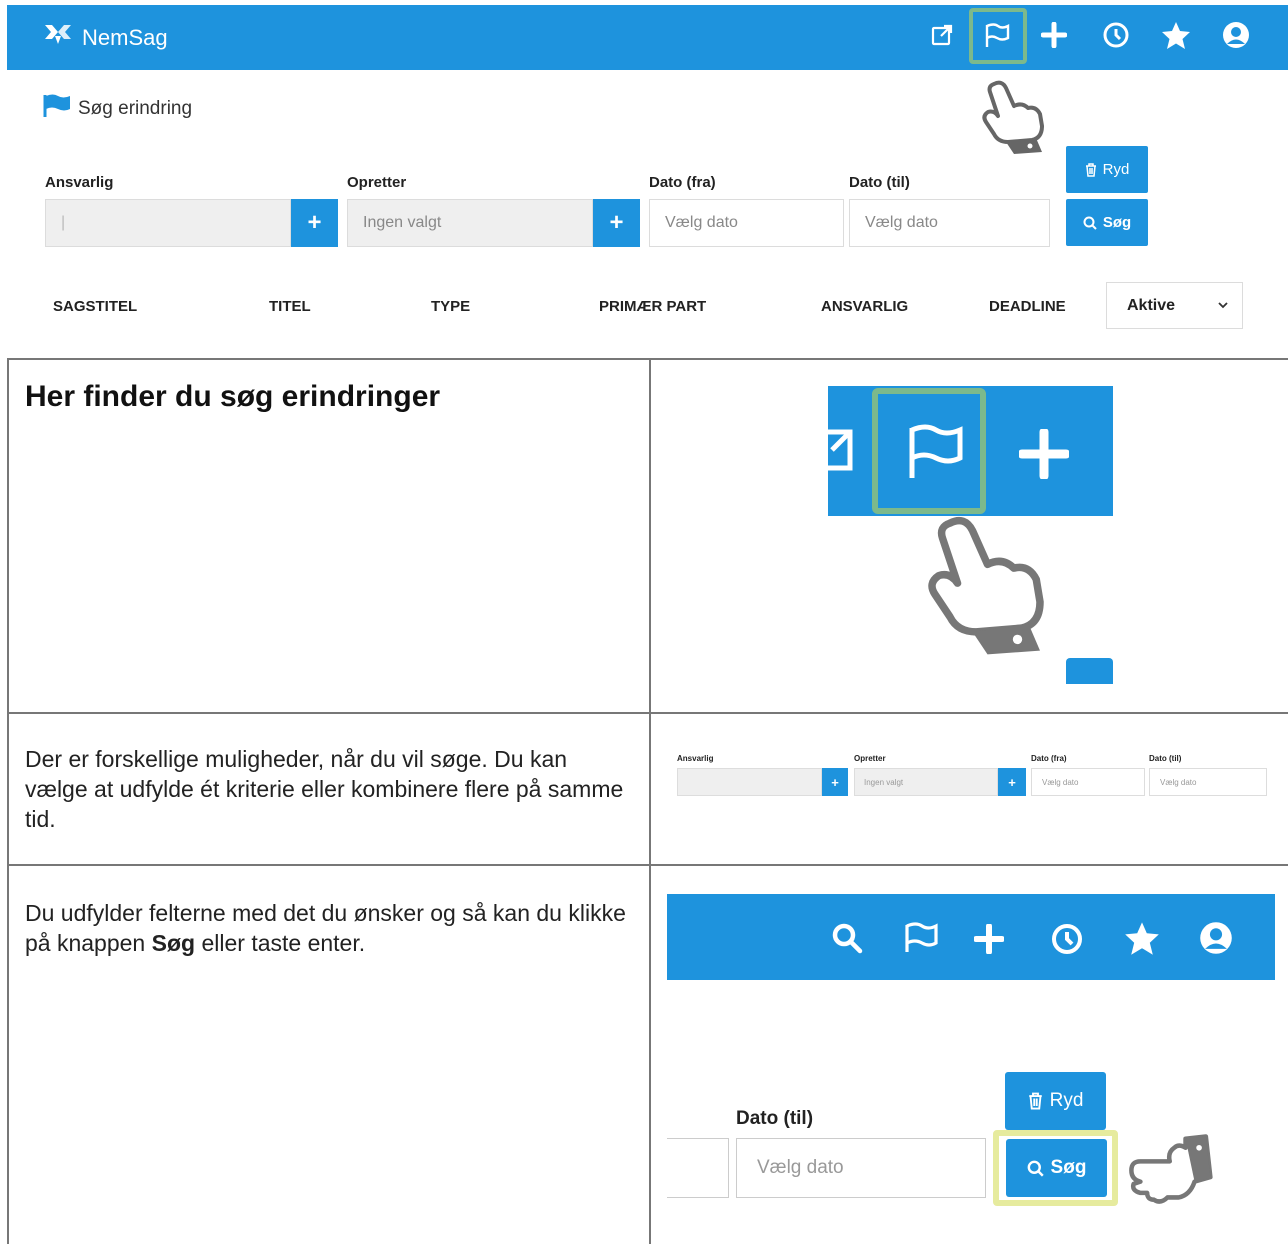 This screenshot has width=1288, height=1244. What do you see at coordinates (314, 223) in the screenshot?
I see `ansvarlig-add-button: +` at bounding box center [314, 223].